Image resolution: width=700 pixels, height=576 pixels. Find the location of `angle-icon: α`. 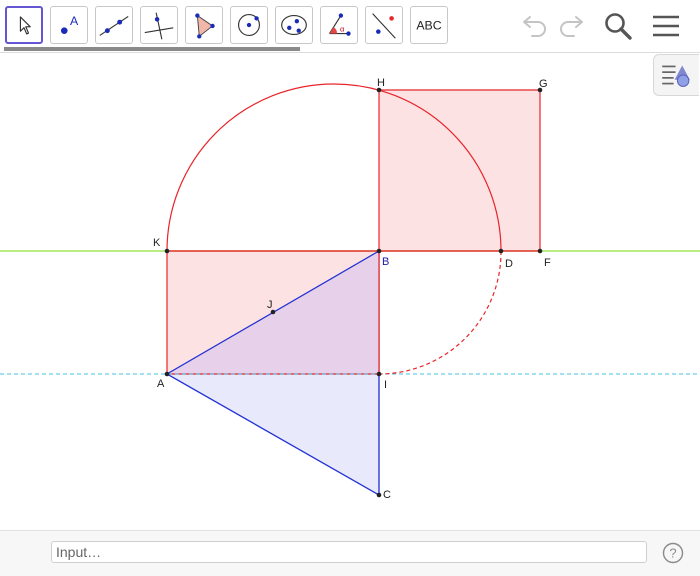

angle-icon: α is located at coordinates (340, 24).